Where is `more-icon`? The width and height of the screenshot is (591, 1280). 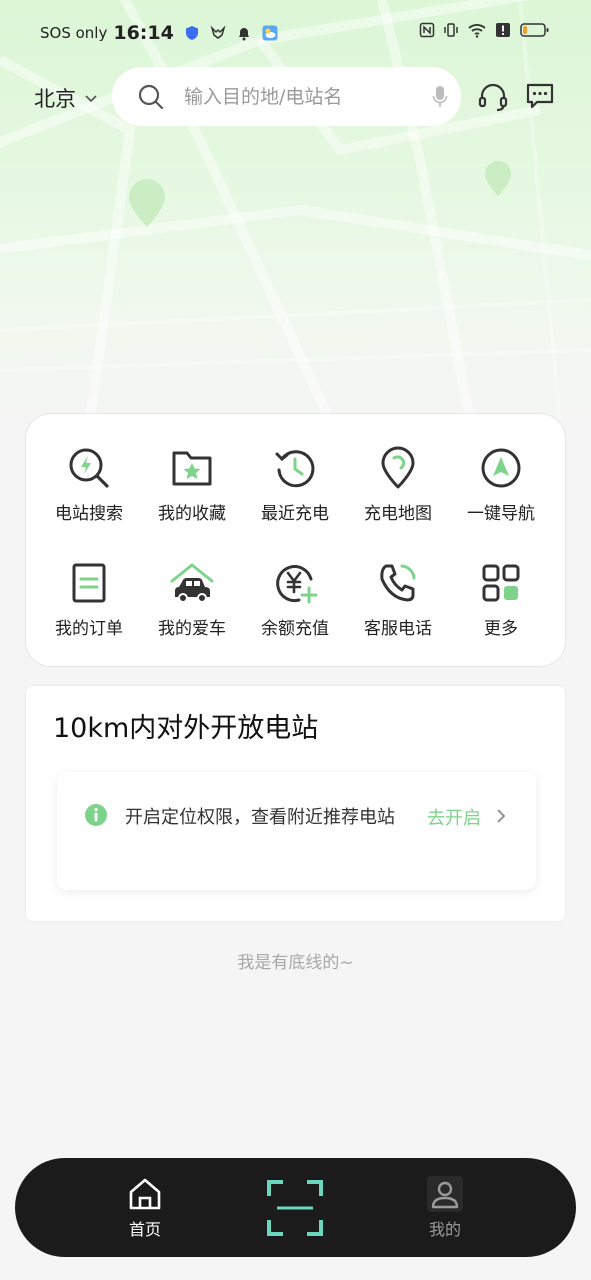 more-icon is located at coordinates (501, 583).